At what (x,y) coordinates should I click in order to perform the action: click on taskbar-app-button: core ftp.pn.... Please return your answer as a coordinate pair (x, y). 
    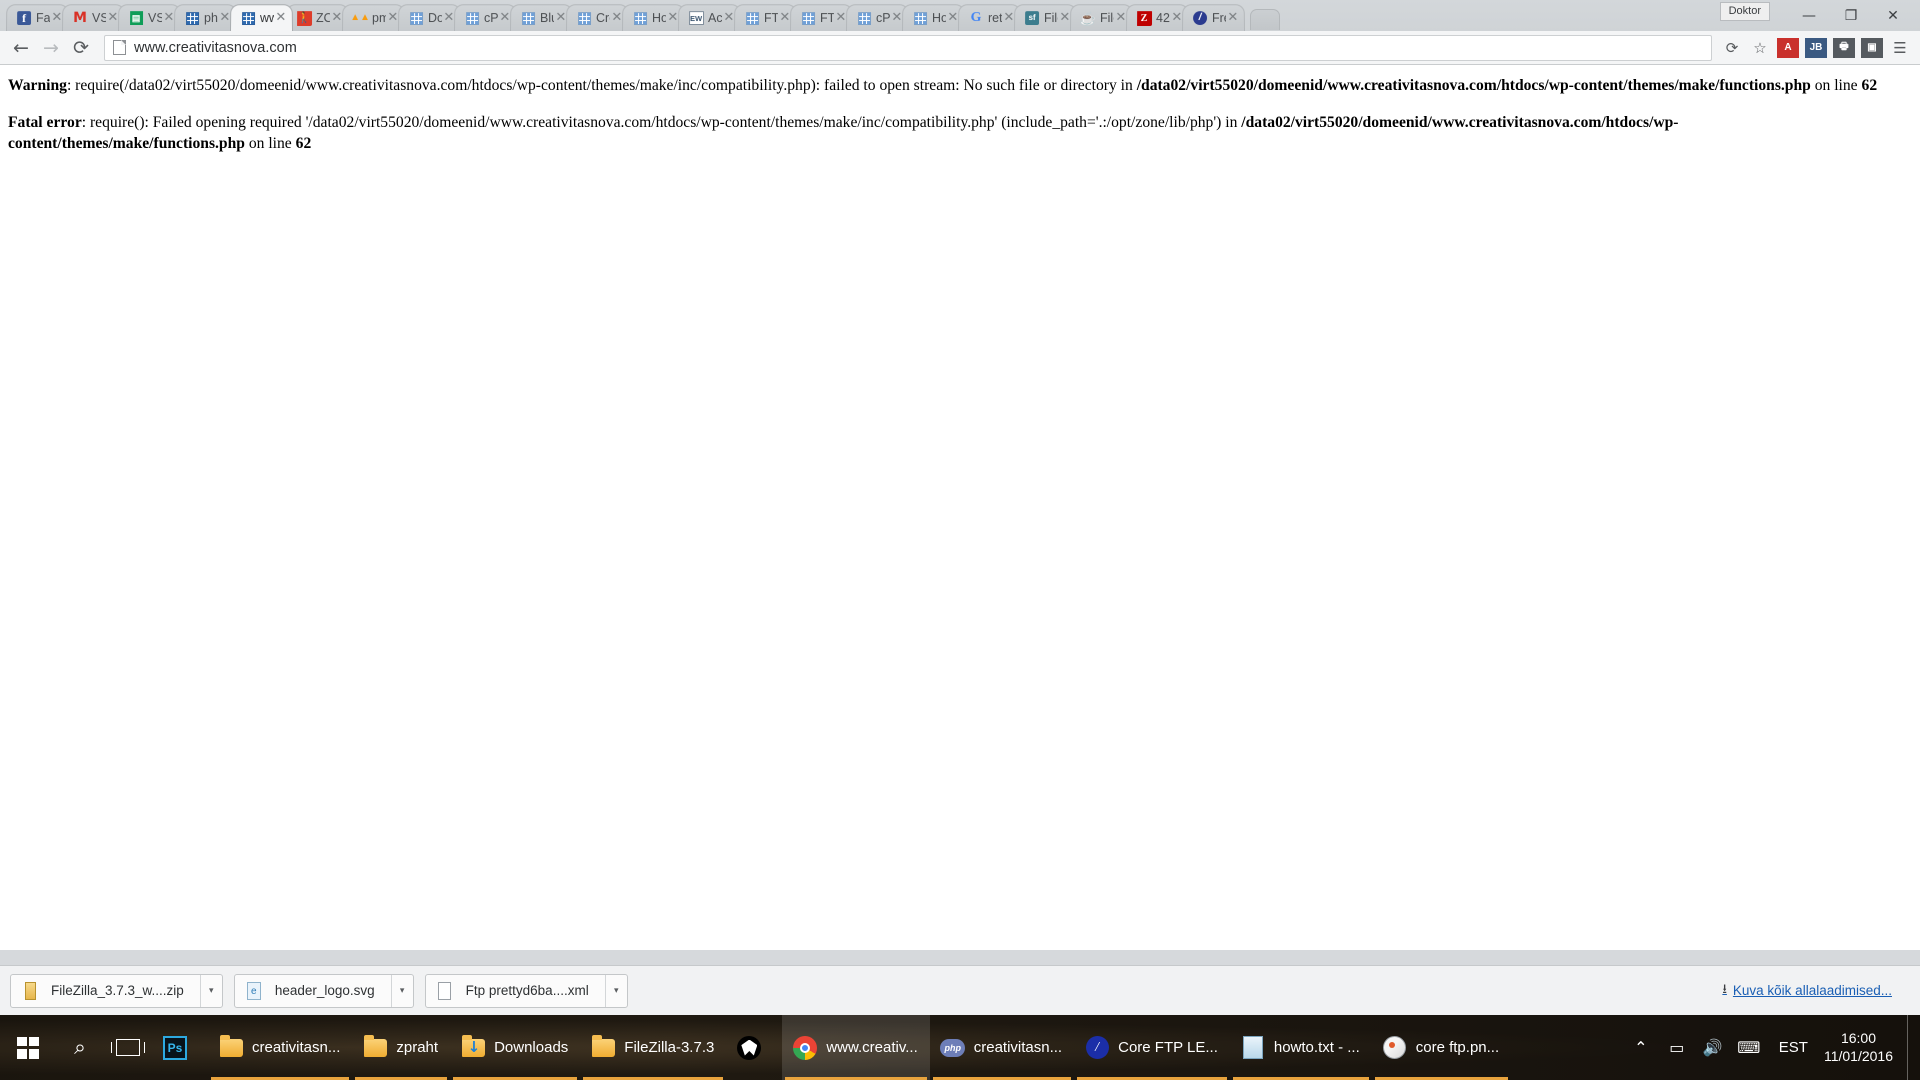
    Looking at the image, I should click on (1441, 1047).